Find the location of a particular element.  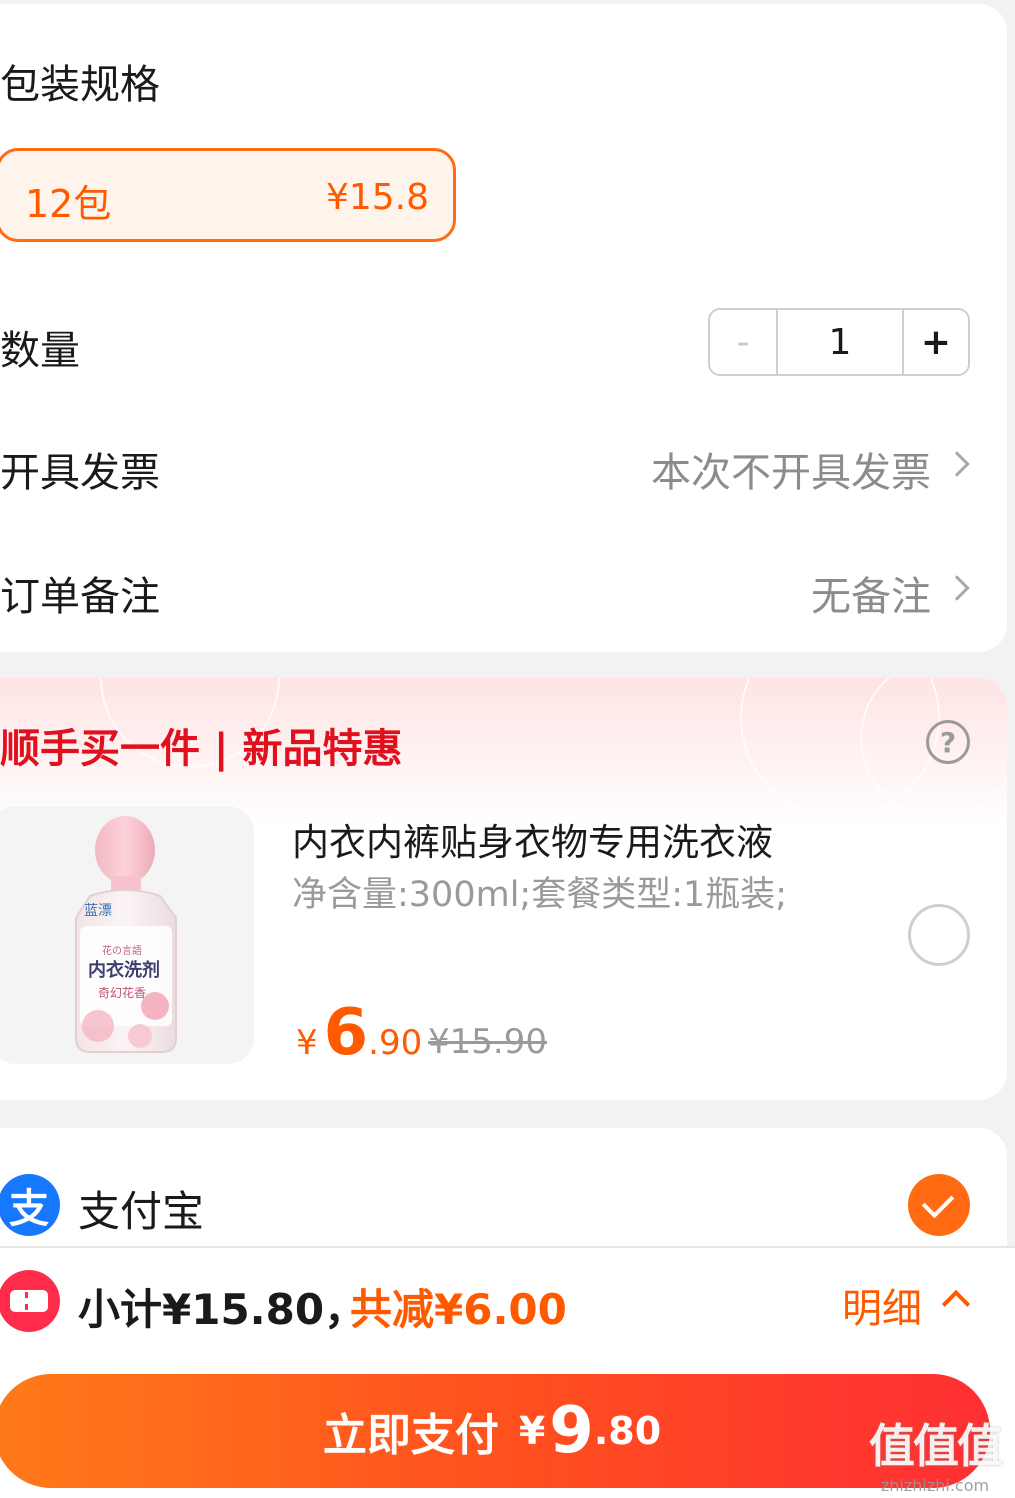

details-toggle: 明细 is located at coordinates (882, 1305).